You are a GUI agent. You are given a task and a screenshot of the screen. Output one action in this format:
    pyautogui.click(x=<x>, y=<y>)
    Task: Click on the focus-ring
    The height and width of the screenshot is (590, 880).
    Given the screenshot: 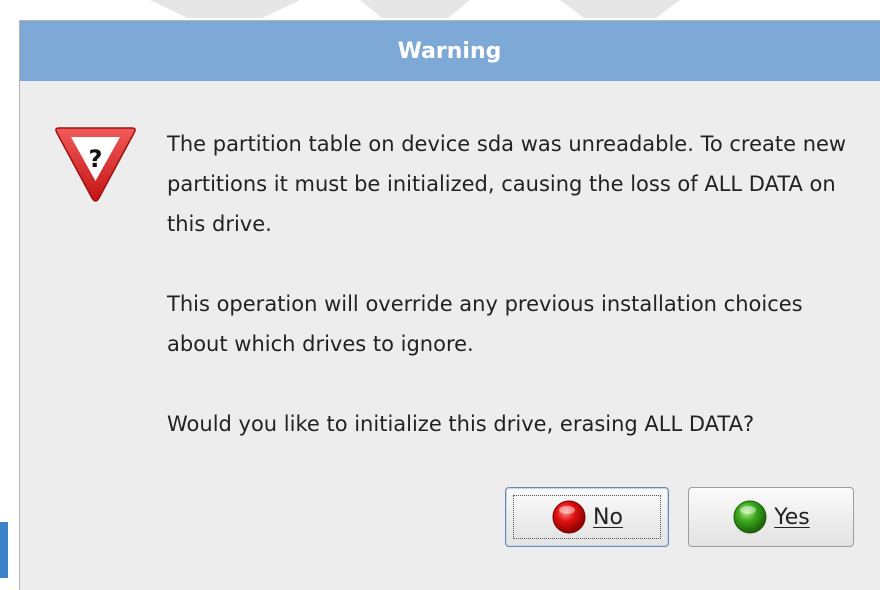 What is the action you would take?
    pyautogui.click(x=587, y=517)
    